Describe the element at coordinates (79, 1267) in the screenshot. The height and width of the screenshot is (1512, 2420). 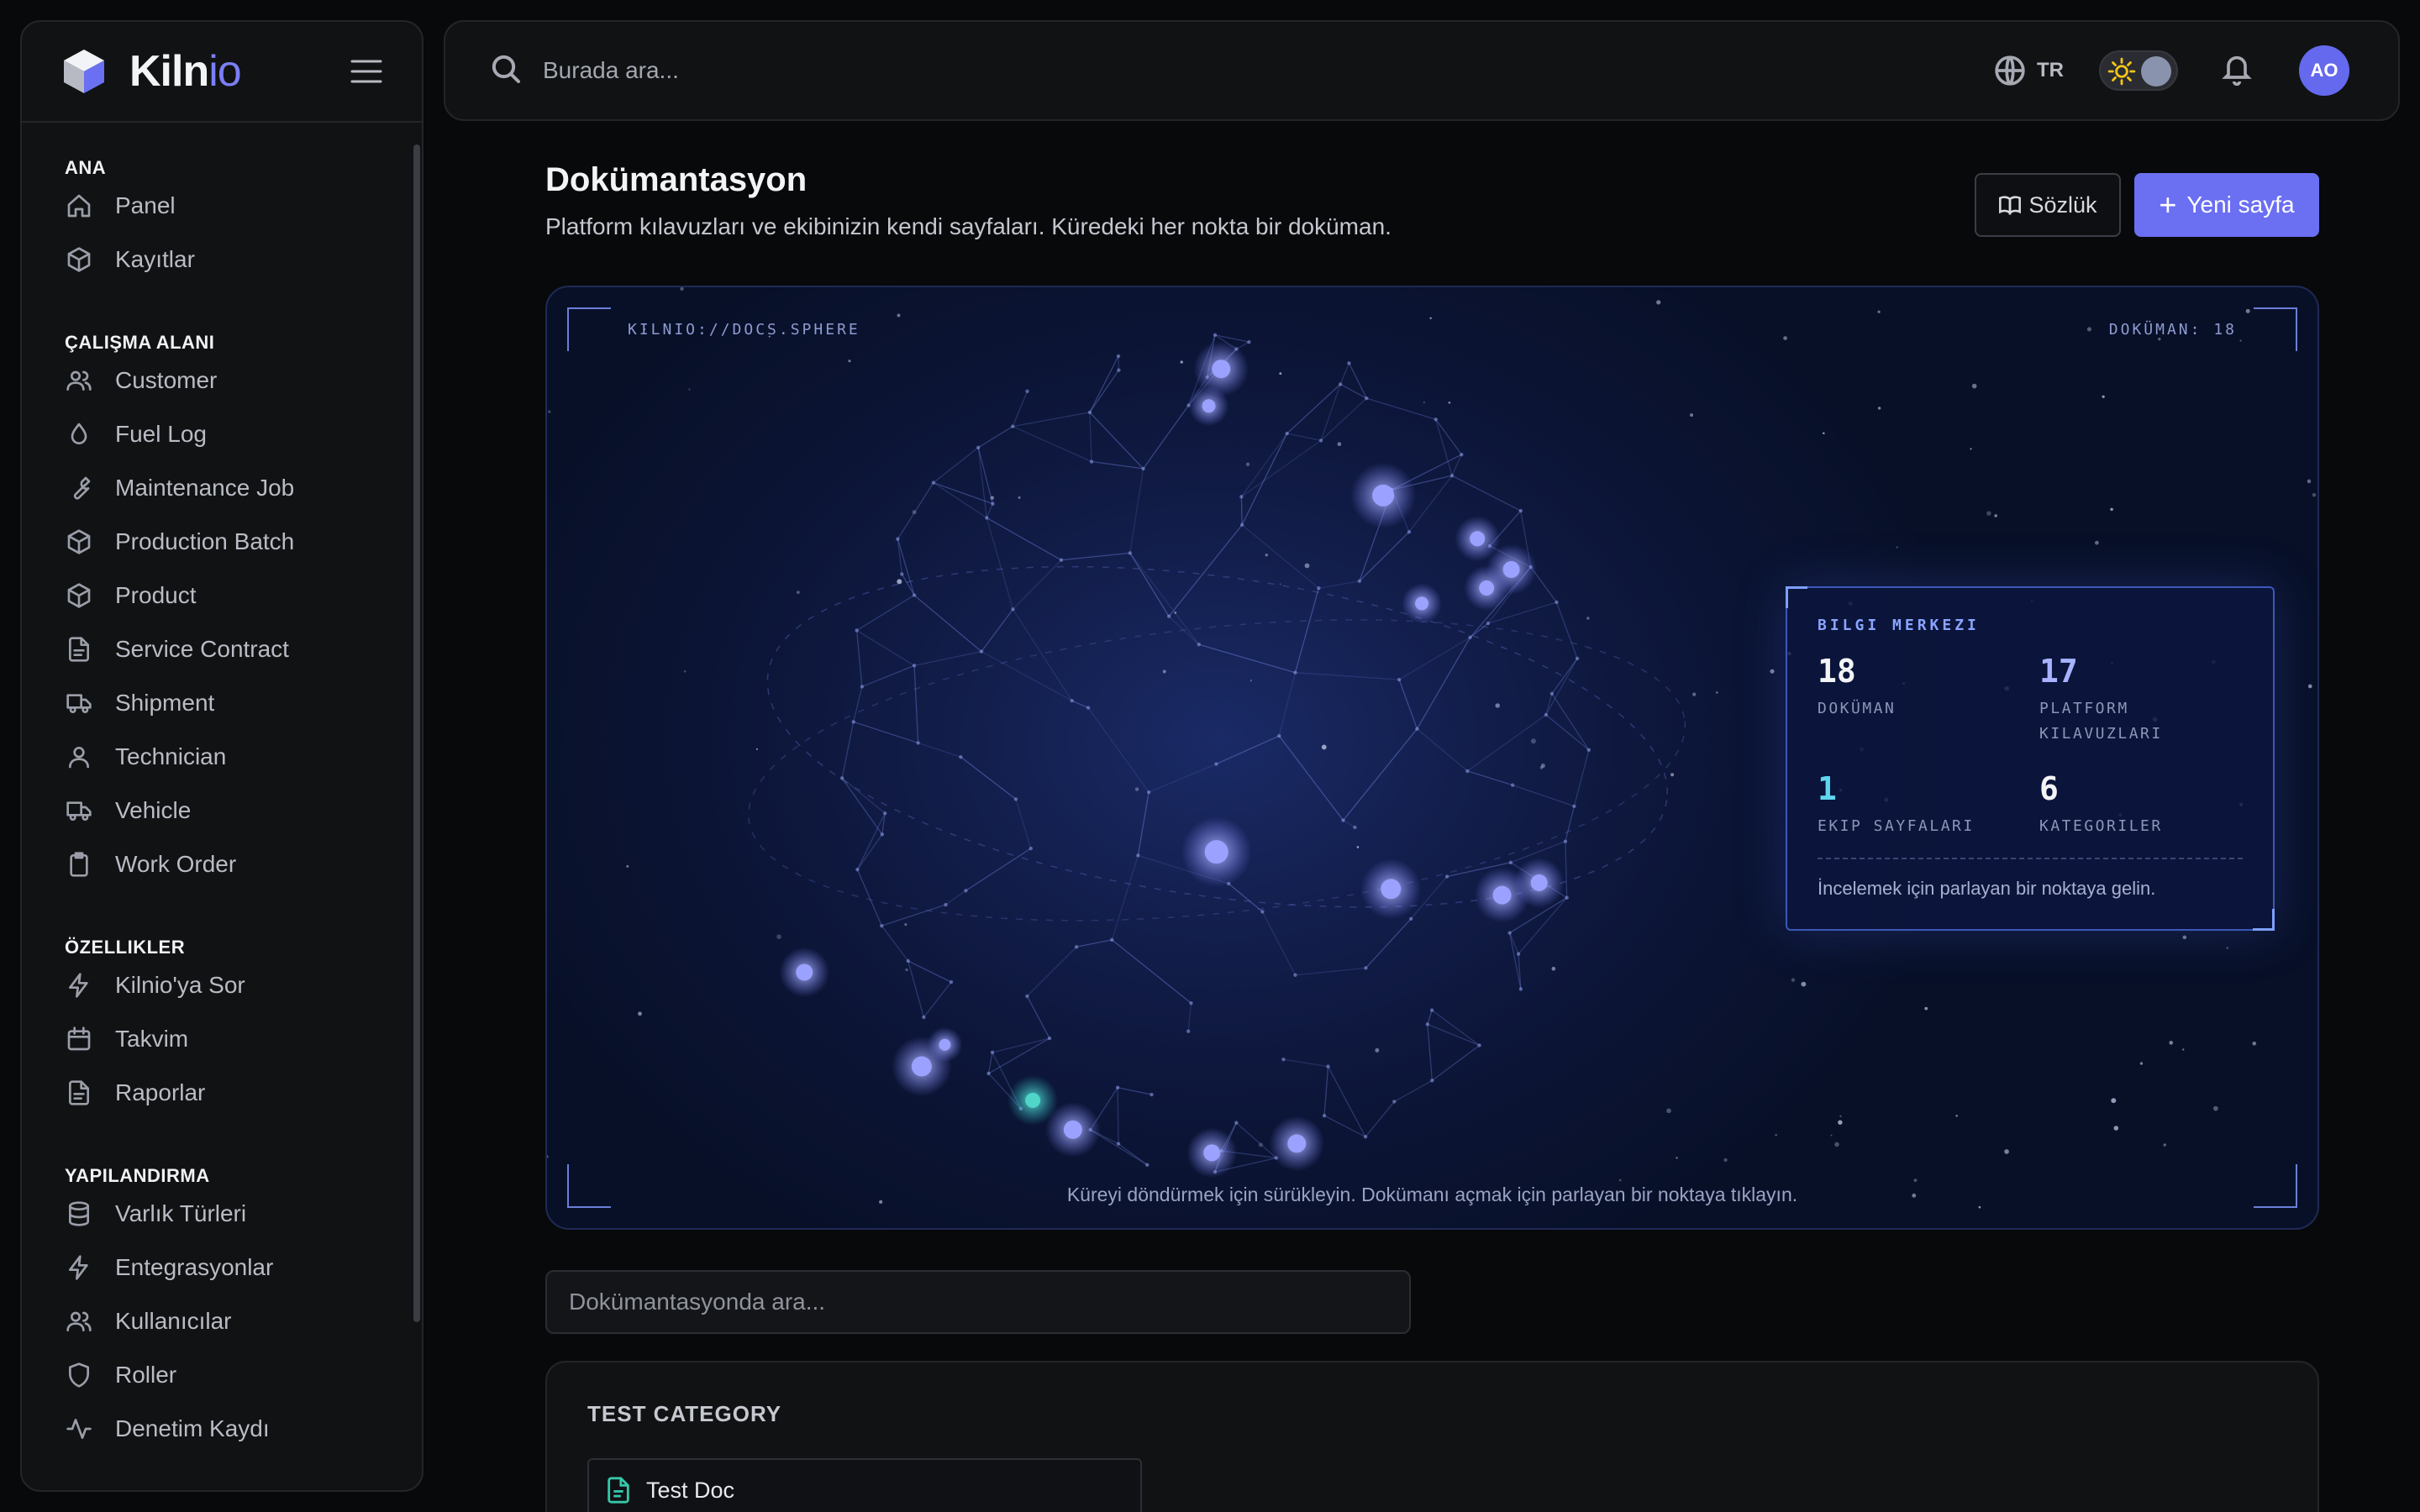
I see `bolt-icon` at that location.